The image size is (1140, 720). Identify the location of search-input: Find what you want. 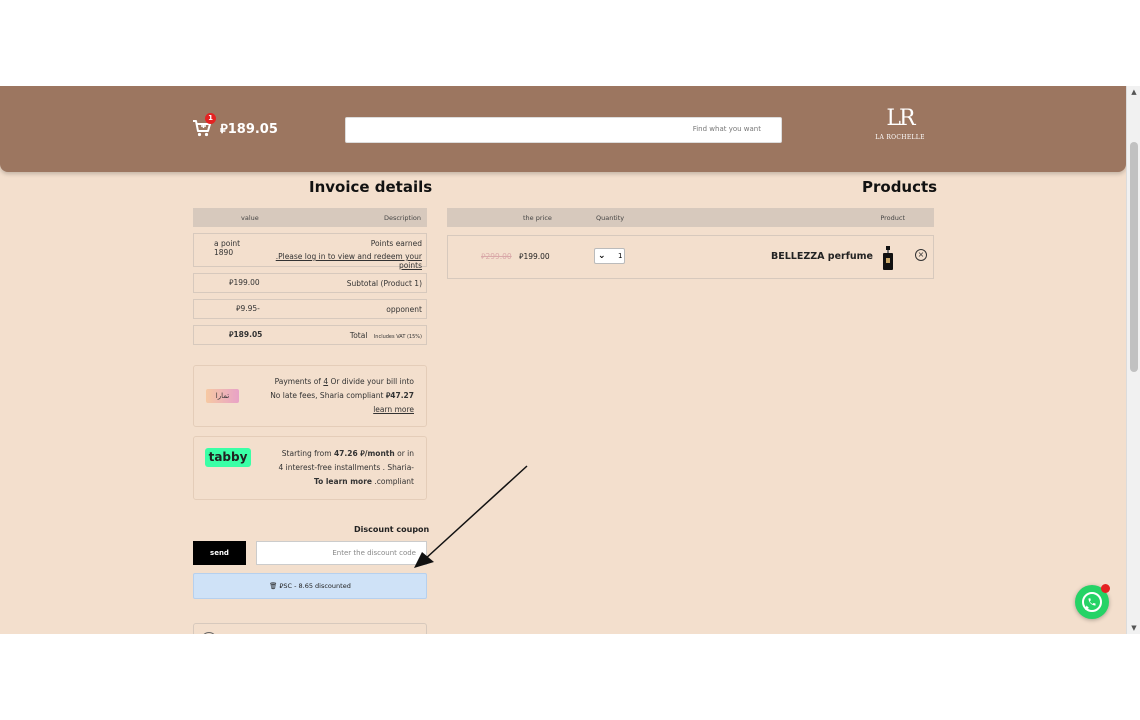
(563, 130).